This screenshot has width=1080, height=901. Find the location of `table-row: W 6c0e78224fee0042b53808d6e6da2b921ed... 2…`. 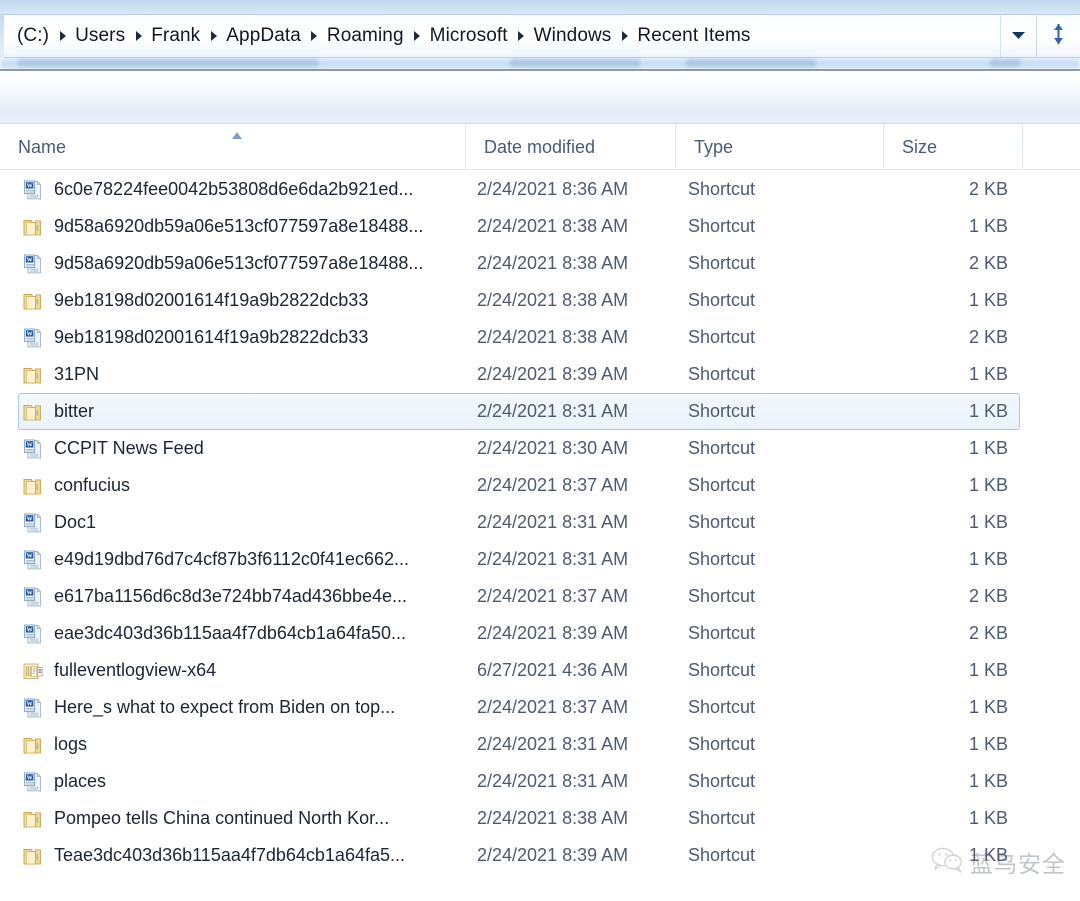

table-row: W 6c0e78224fee0042b53808d6e6da2b921ed... 2… is located at coordinates (540, 189).